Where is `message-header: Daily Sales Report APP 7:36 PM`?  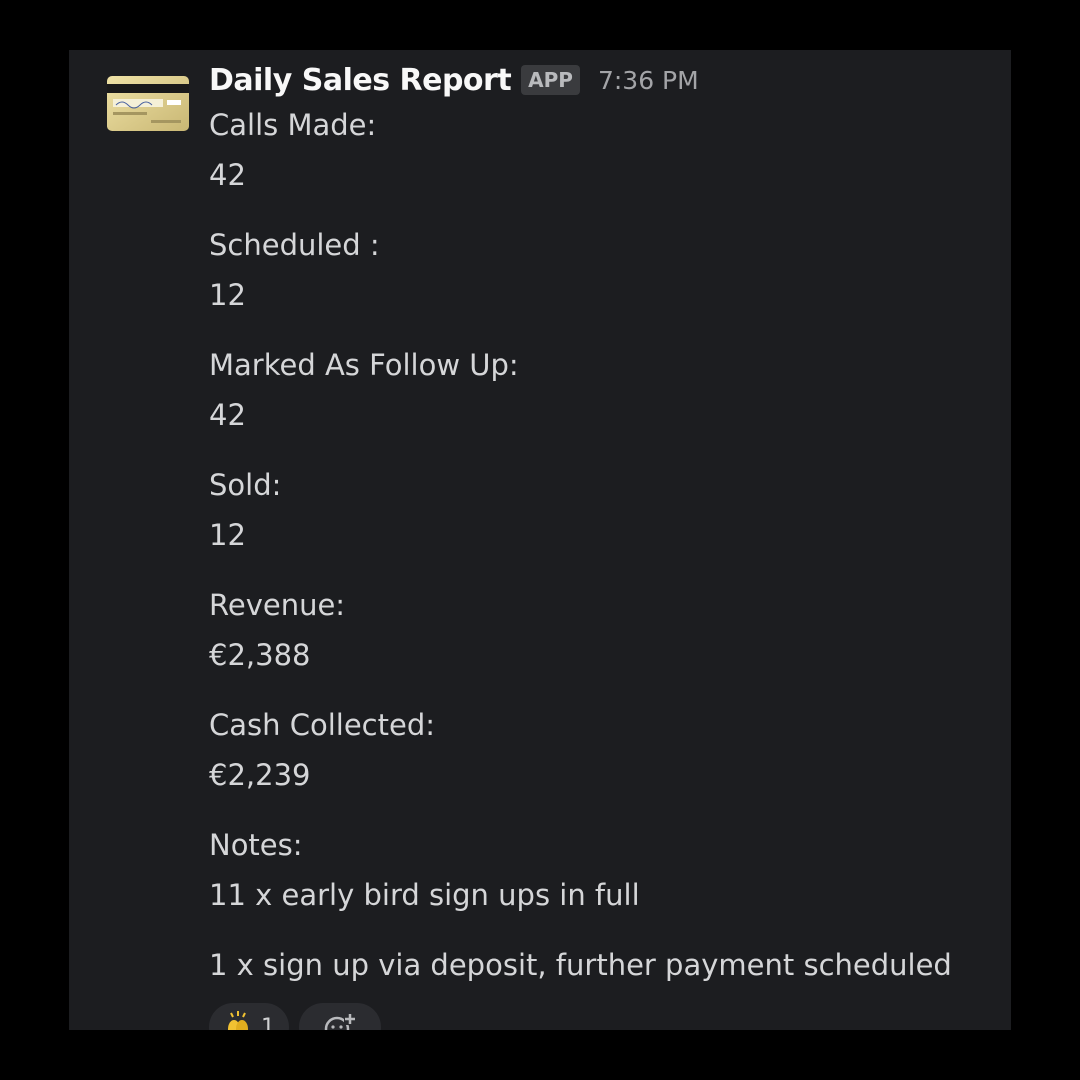
message-header: Daily Sales Report APP 7:36 PM is located at coordinates (604, 80).